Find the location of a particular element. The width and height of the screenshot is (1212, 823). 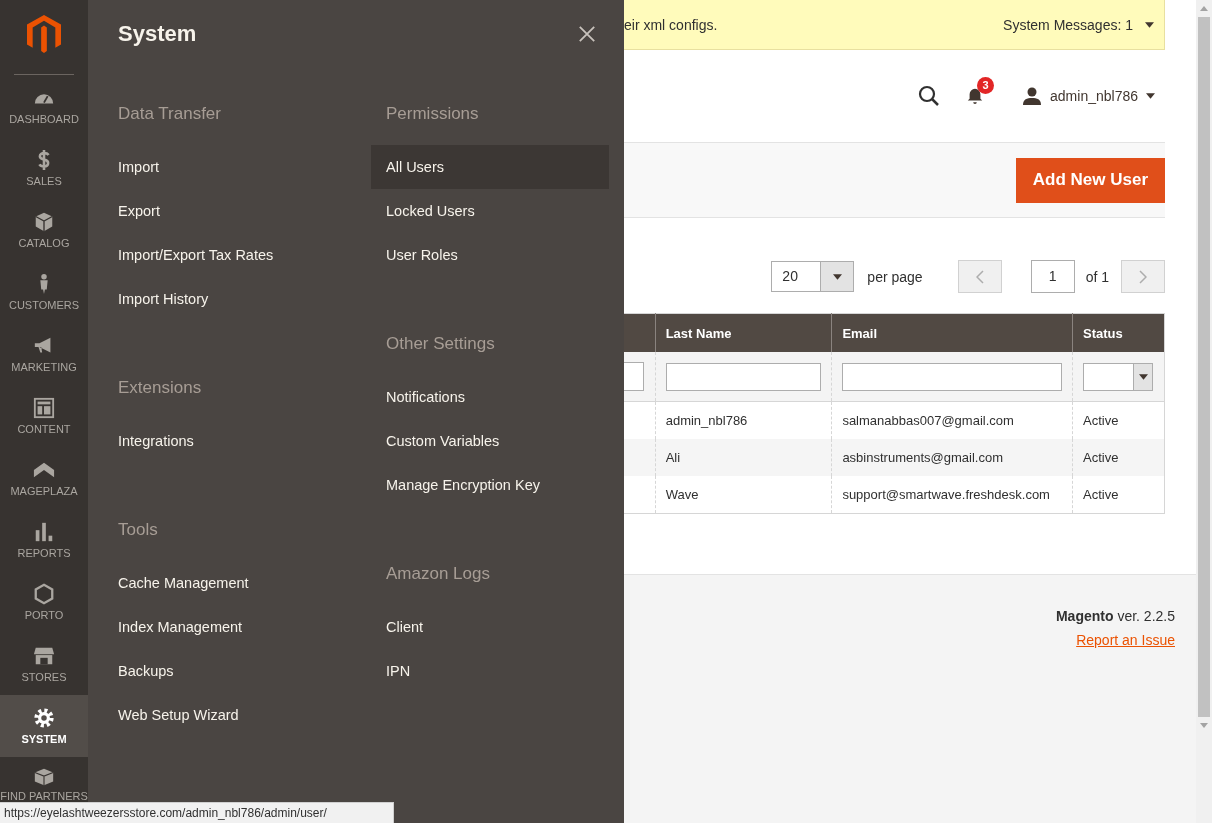

nav-item: MAGEPLAZA is located at coordinates (44, 478).